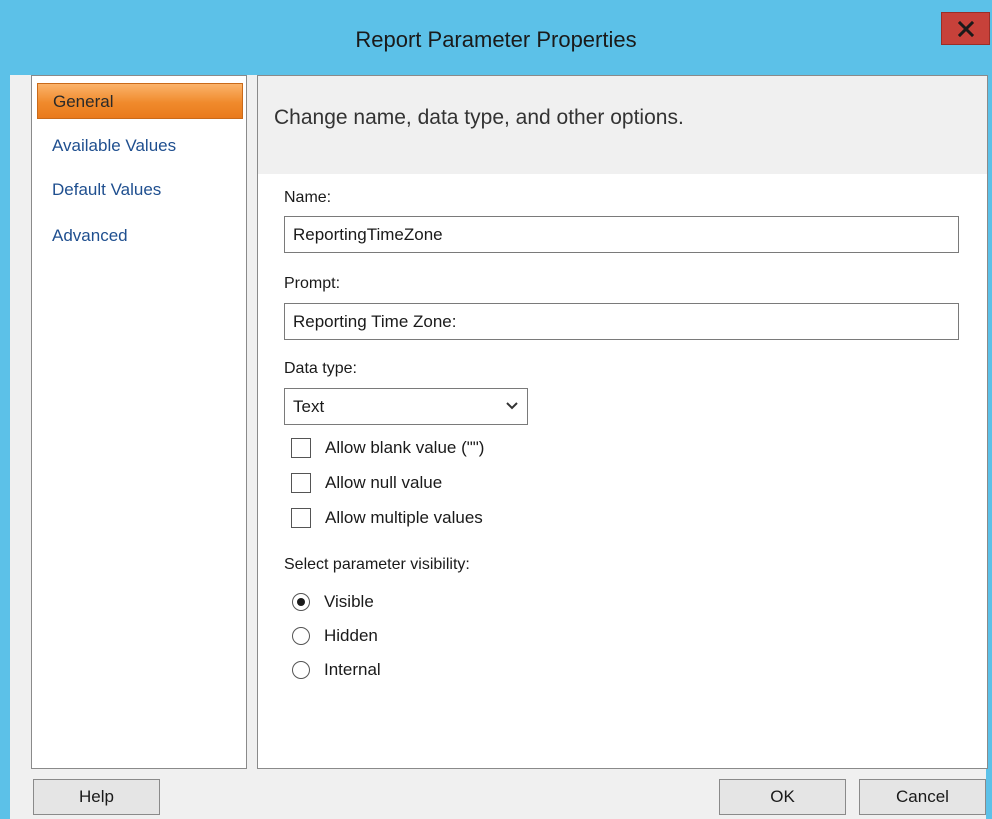  I want to click on title-bar: Report Parameter Properties, so click(496, 37).